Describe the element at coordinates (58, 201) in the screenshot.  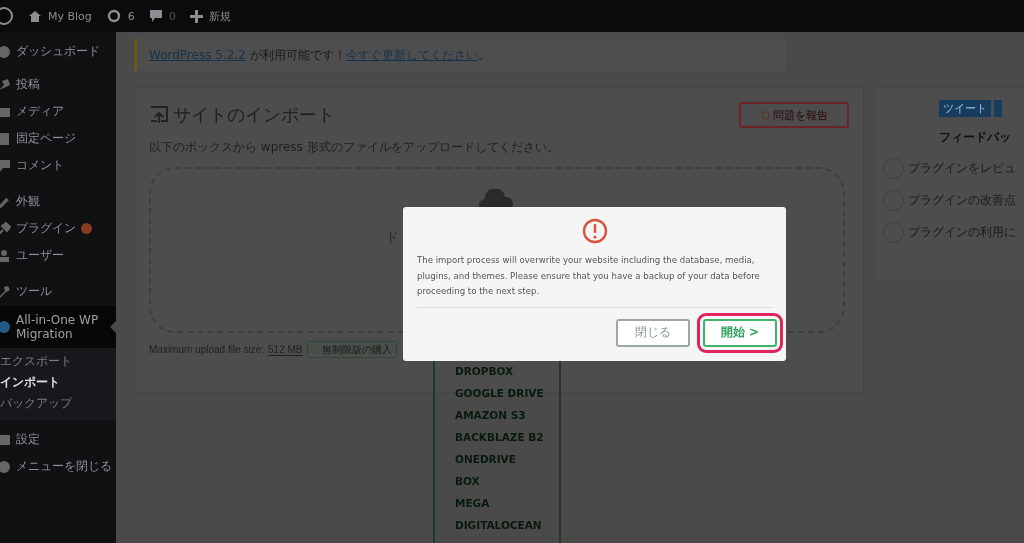
I see `sidebar-item: 外観` at that location.